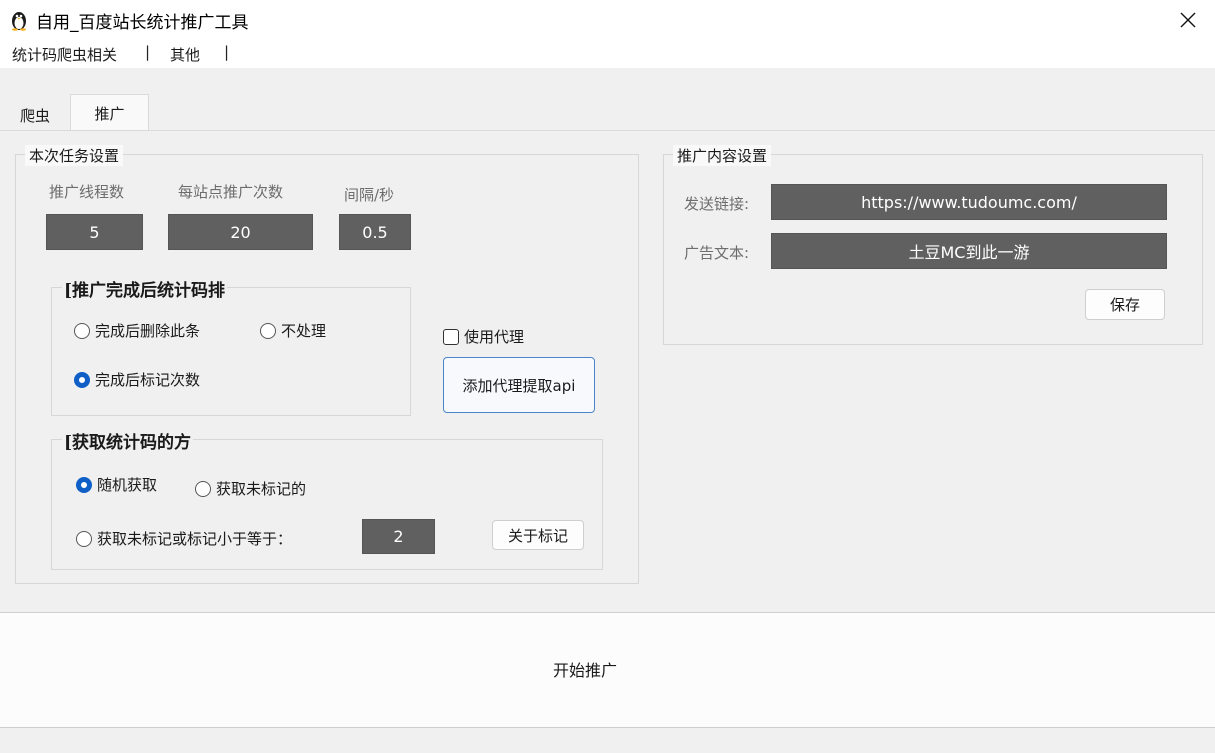 Image resolution: width=1215 pixels, height=753 pixels. Describe the element at coordinates (185, 54) in the screenshot. I see `menu-item-other: 其他` at that location.